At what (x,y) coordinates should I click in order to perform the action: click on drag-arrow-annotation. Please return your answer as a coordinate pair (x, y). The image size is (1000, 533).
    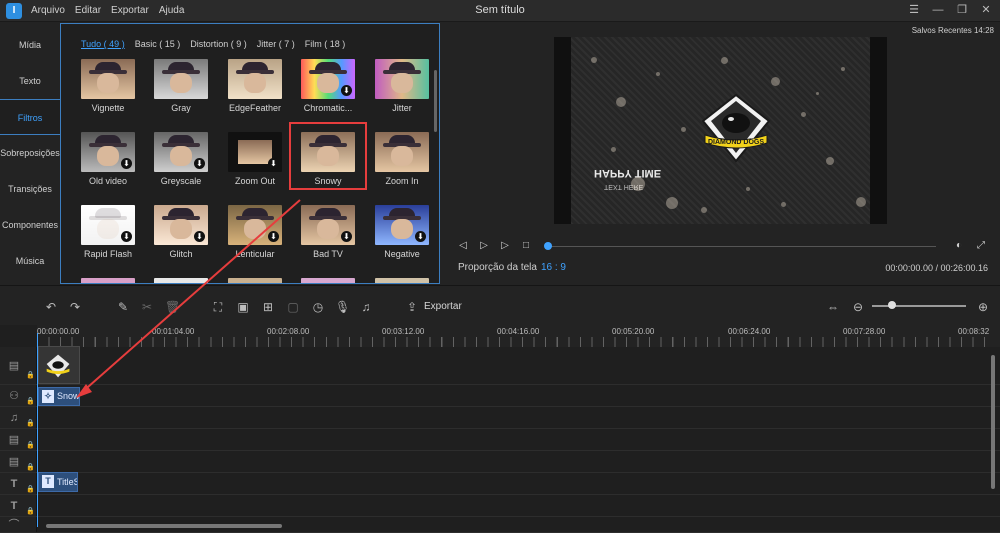
    Looking at the image, I should click on (188, 298).